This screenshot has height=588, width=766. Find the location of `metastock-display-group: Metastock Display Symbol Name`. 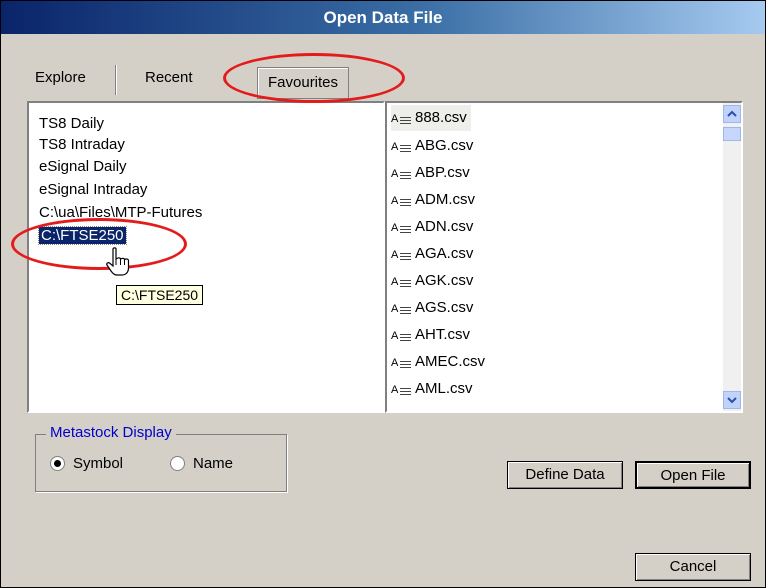

metastock-display-group: Metastock Display Symbol Name is located at coordinates (161, 458).